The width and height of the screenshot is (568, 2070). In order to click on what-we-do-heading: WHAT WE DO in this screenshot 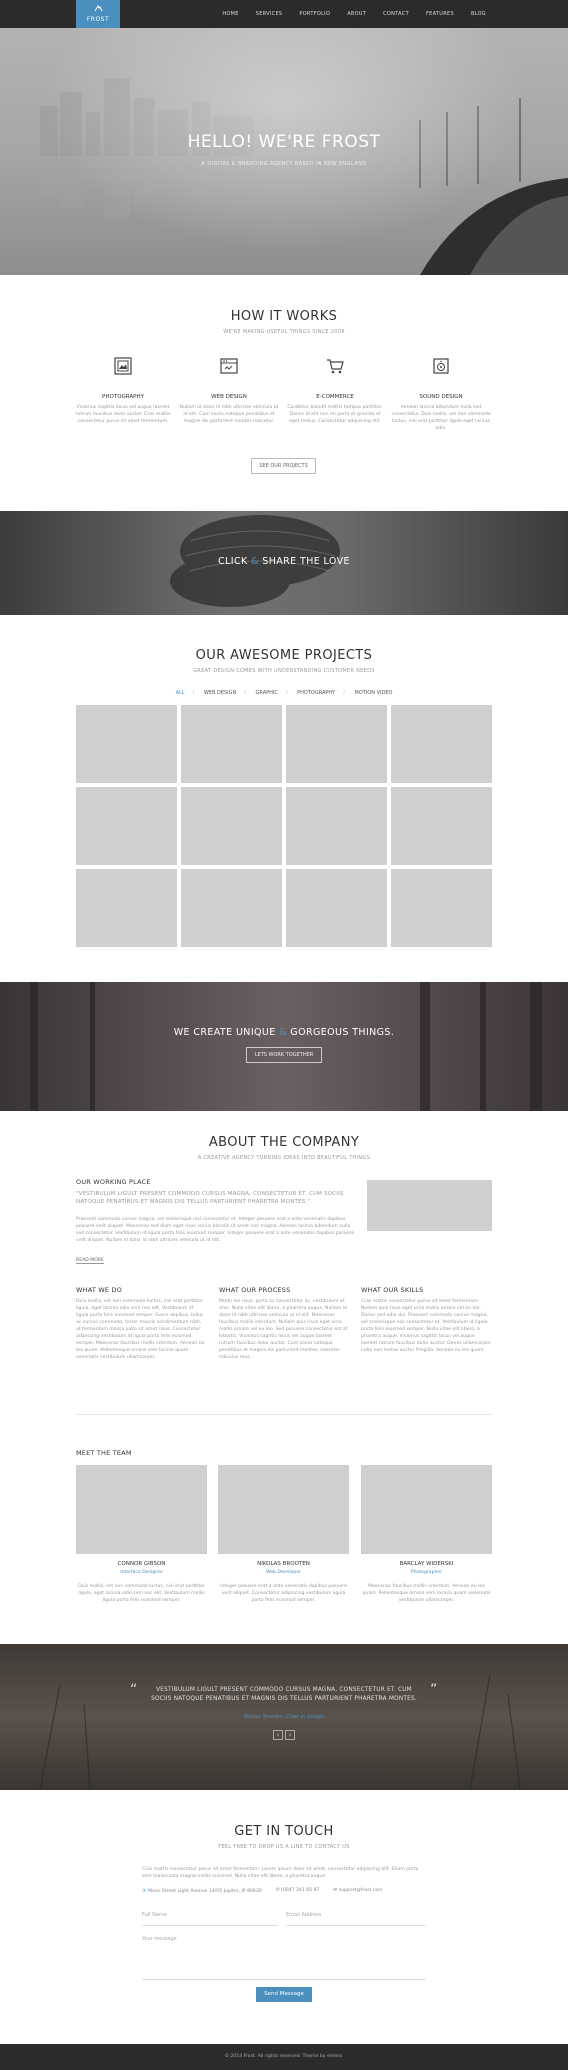, I will do `click(99, 1290)`.